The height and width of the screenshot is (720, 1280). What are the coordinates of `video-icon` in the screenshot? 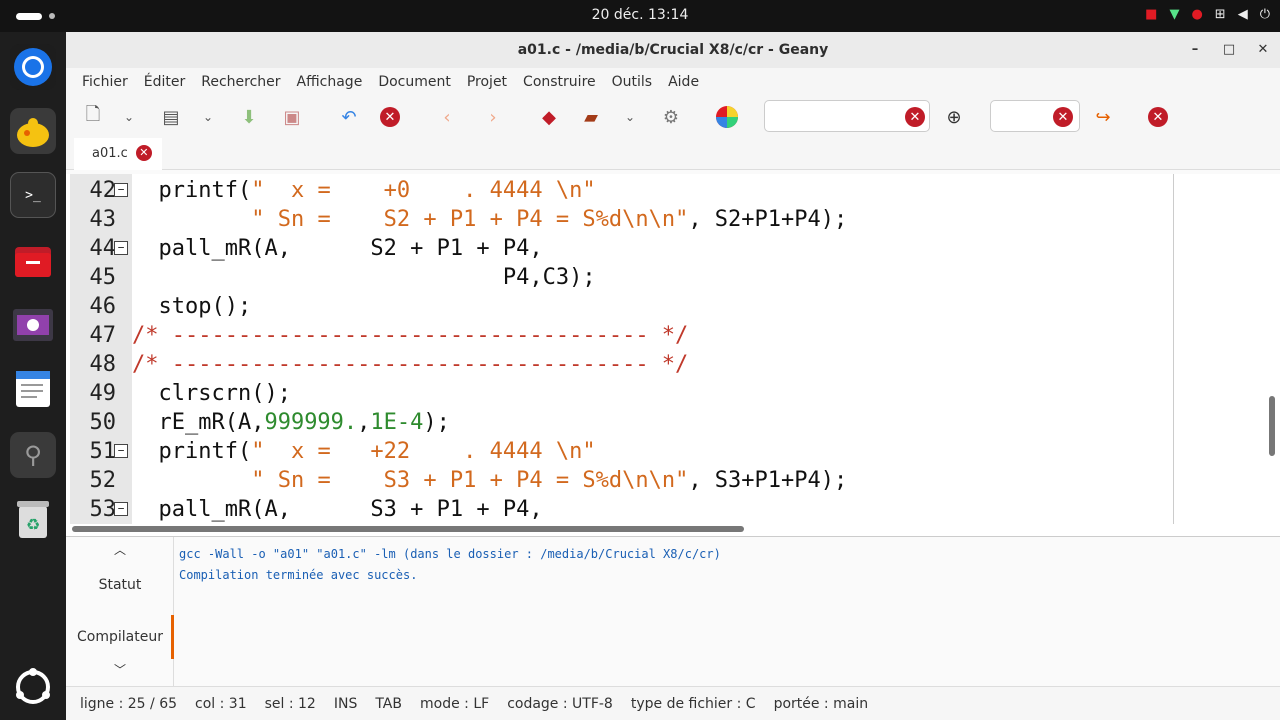 It's located at (33, 325).